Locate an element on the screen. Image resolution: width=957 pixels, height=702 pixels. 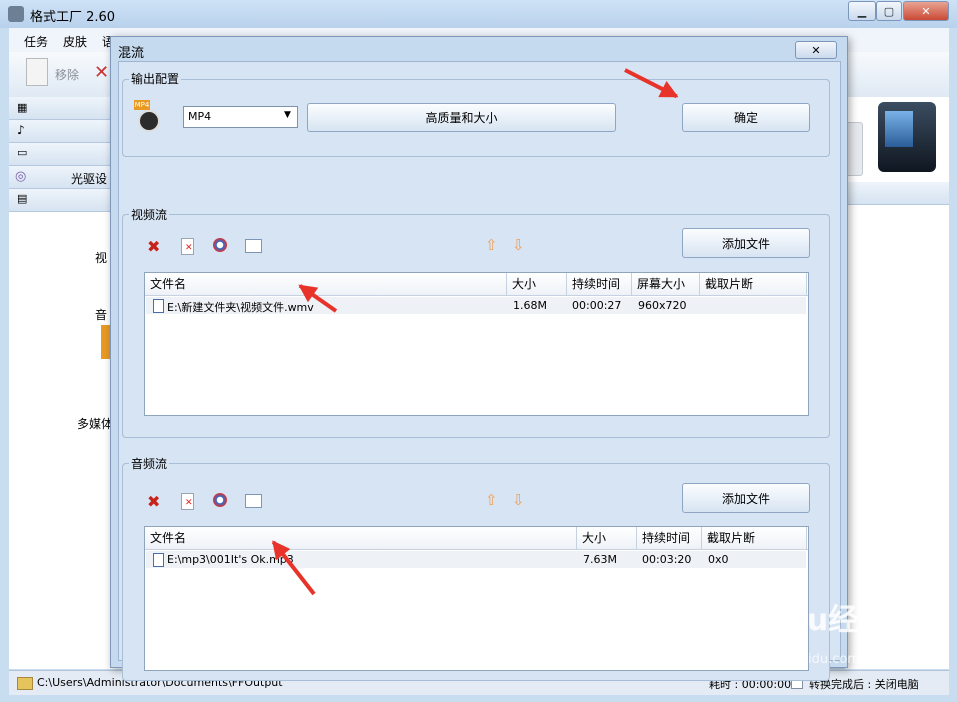
menu-skin: 皮肤 is located at coordinates (75, 41).